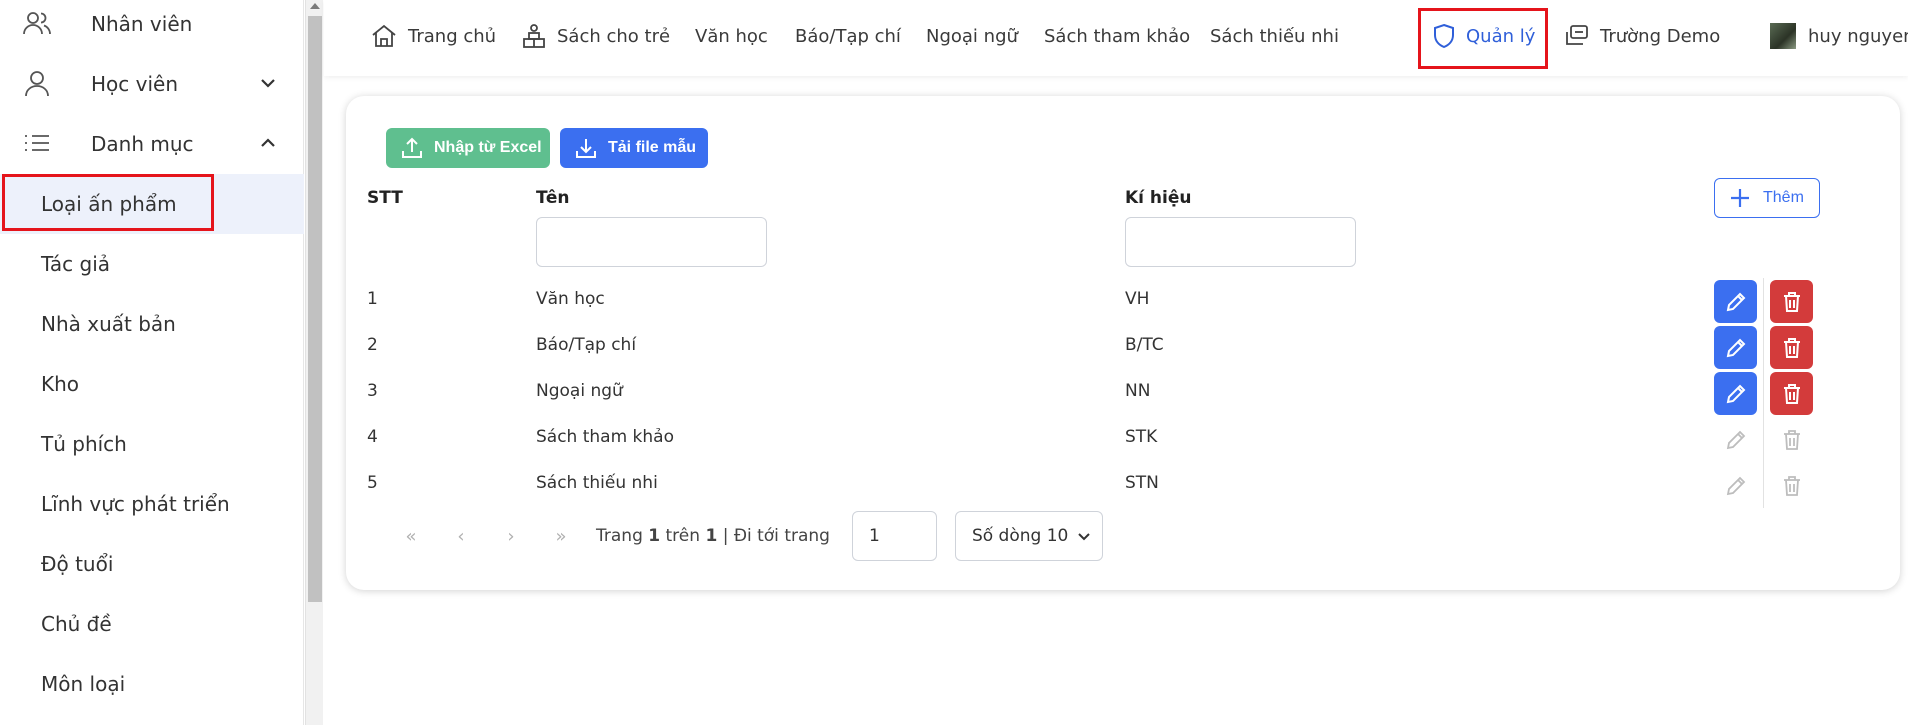 This screenshot has width=1908, height=725. Describe the element at coordinates (385, 198) in the screenshot. I see `column-header-stt: STT` at that location.